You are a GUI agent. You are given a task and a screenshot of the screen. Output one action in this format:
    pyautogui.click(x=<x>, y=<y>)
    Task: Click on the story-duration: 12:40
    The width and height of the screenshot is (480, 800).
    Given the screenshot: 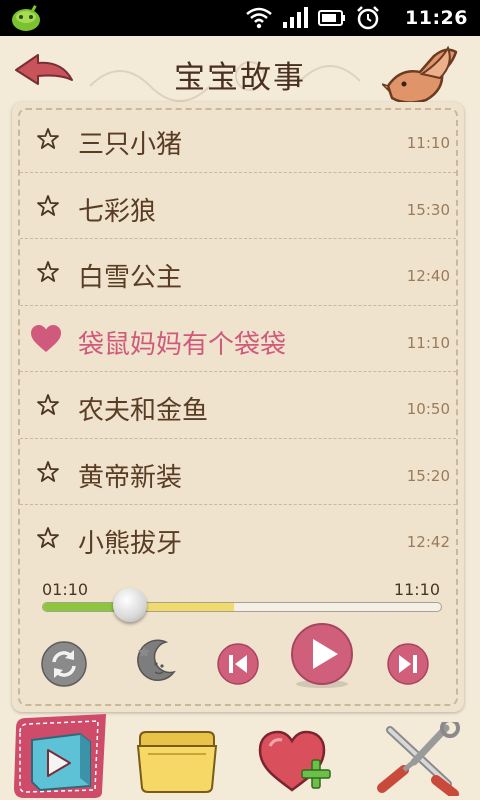 What is the action you would take?
    pyautogui.click(x=428, y=276)
    